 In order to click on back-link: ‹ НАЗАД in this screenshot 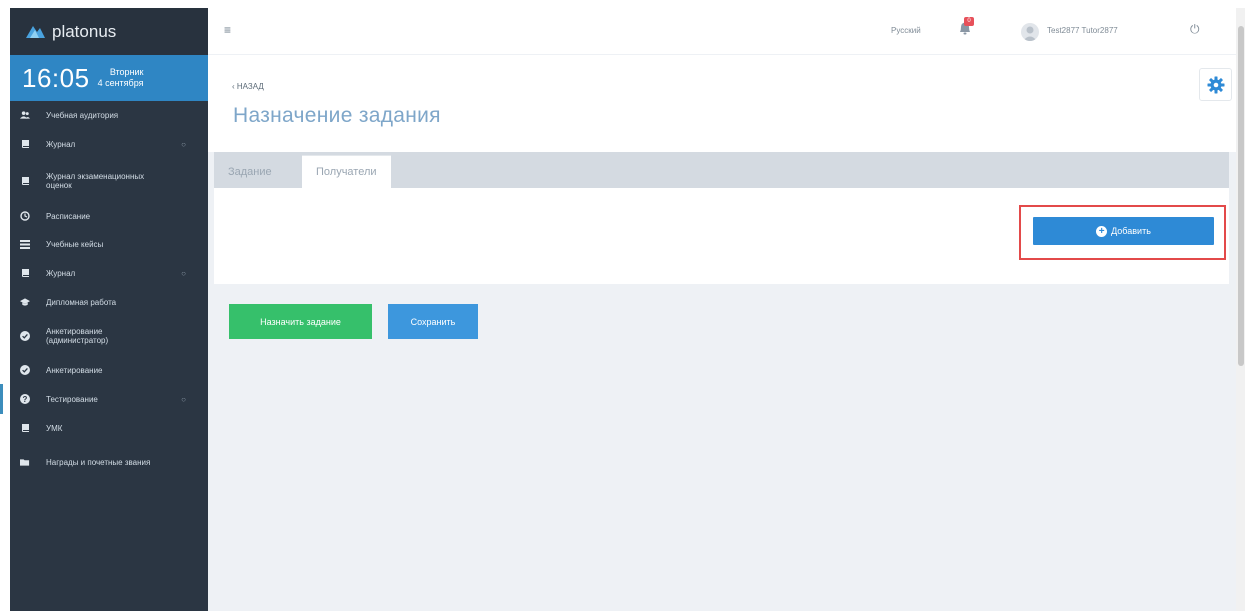, I will do `click(248, 86)`.